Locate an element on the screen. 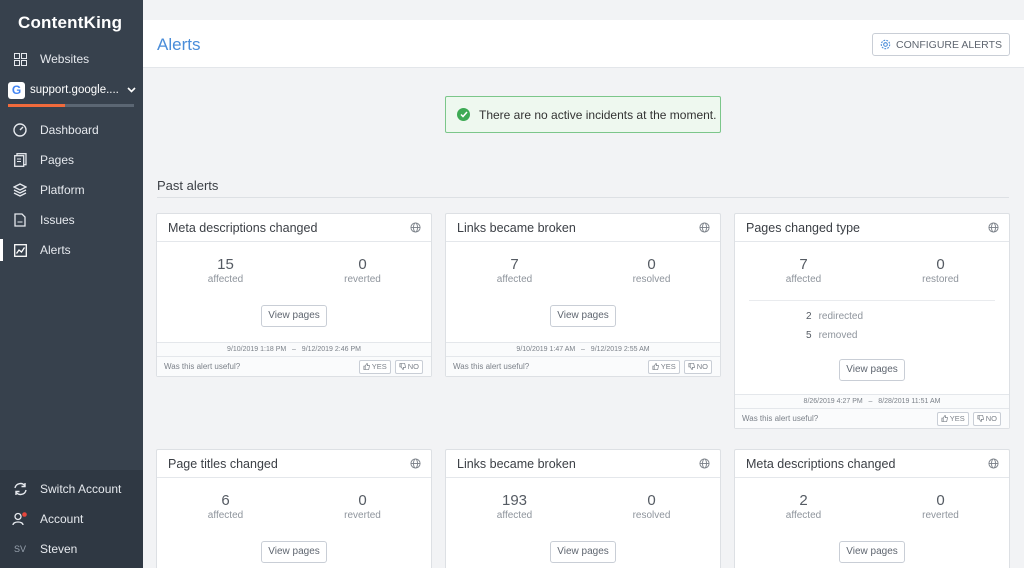 This screenshot has height=568, width=1024. switch-arrows-icon is located at coordinates (20, 489).